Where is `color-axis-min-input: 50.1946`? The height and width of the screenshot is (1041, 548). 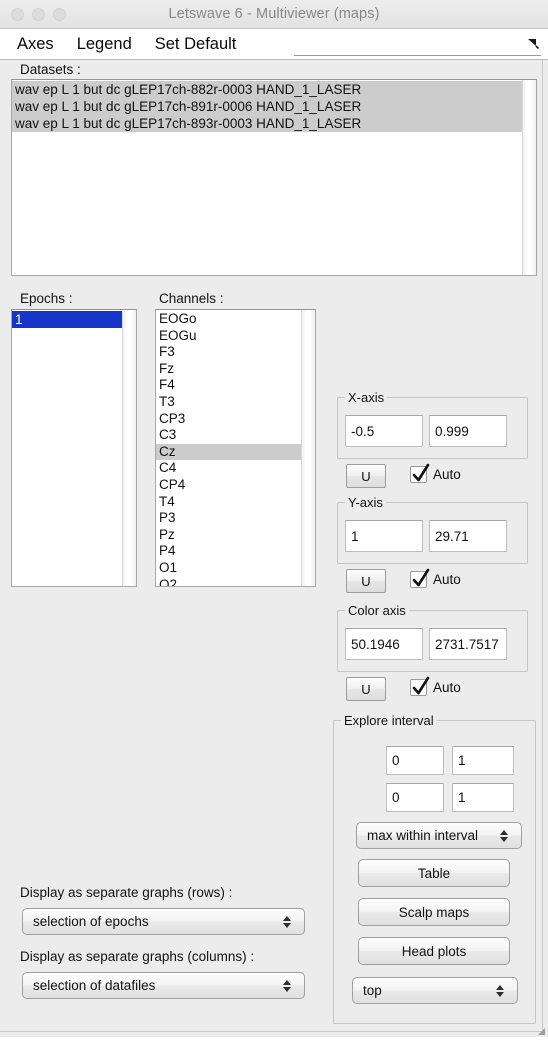
color-axis-min-input: 50.1946 is located at coordinates (384, 644).